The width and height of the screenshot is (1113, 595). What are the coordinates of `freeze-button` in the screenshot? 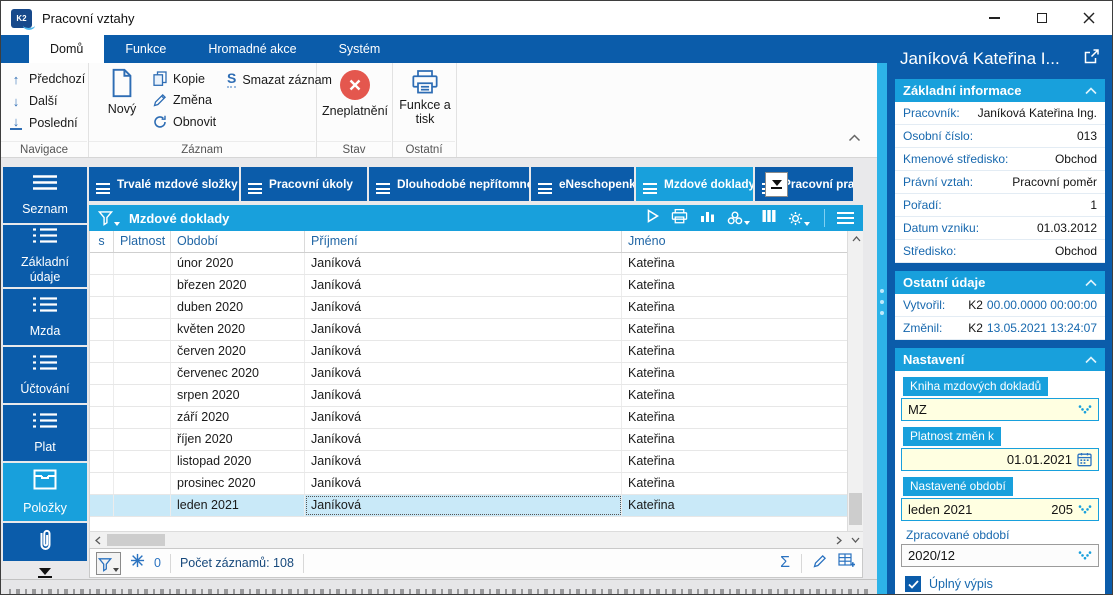 It's located at (137, 563).